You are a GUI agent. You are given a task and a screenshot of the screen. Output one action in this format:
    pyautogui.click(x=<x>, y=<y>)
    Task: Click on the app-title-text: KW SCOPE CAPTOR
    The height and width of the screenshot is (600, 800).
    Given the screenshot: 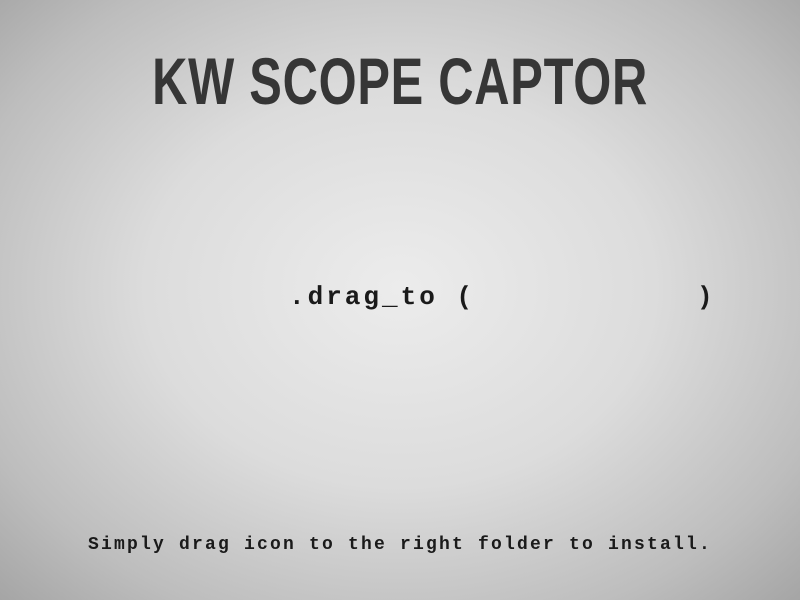 What is the action you would take?
    pyautogui.click(x=400, y=81)
    